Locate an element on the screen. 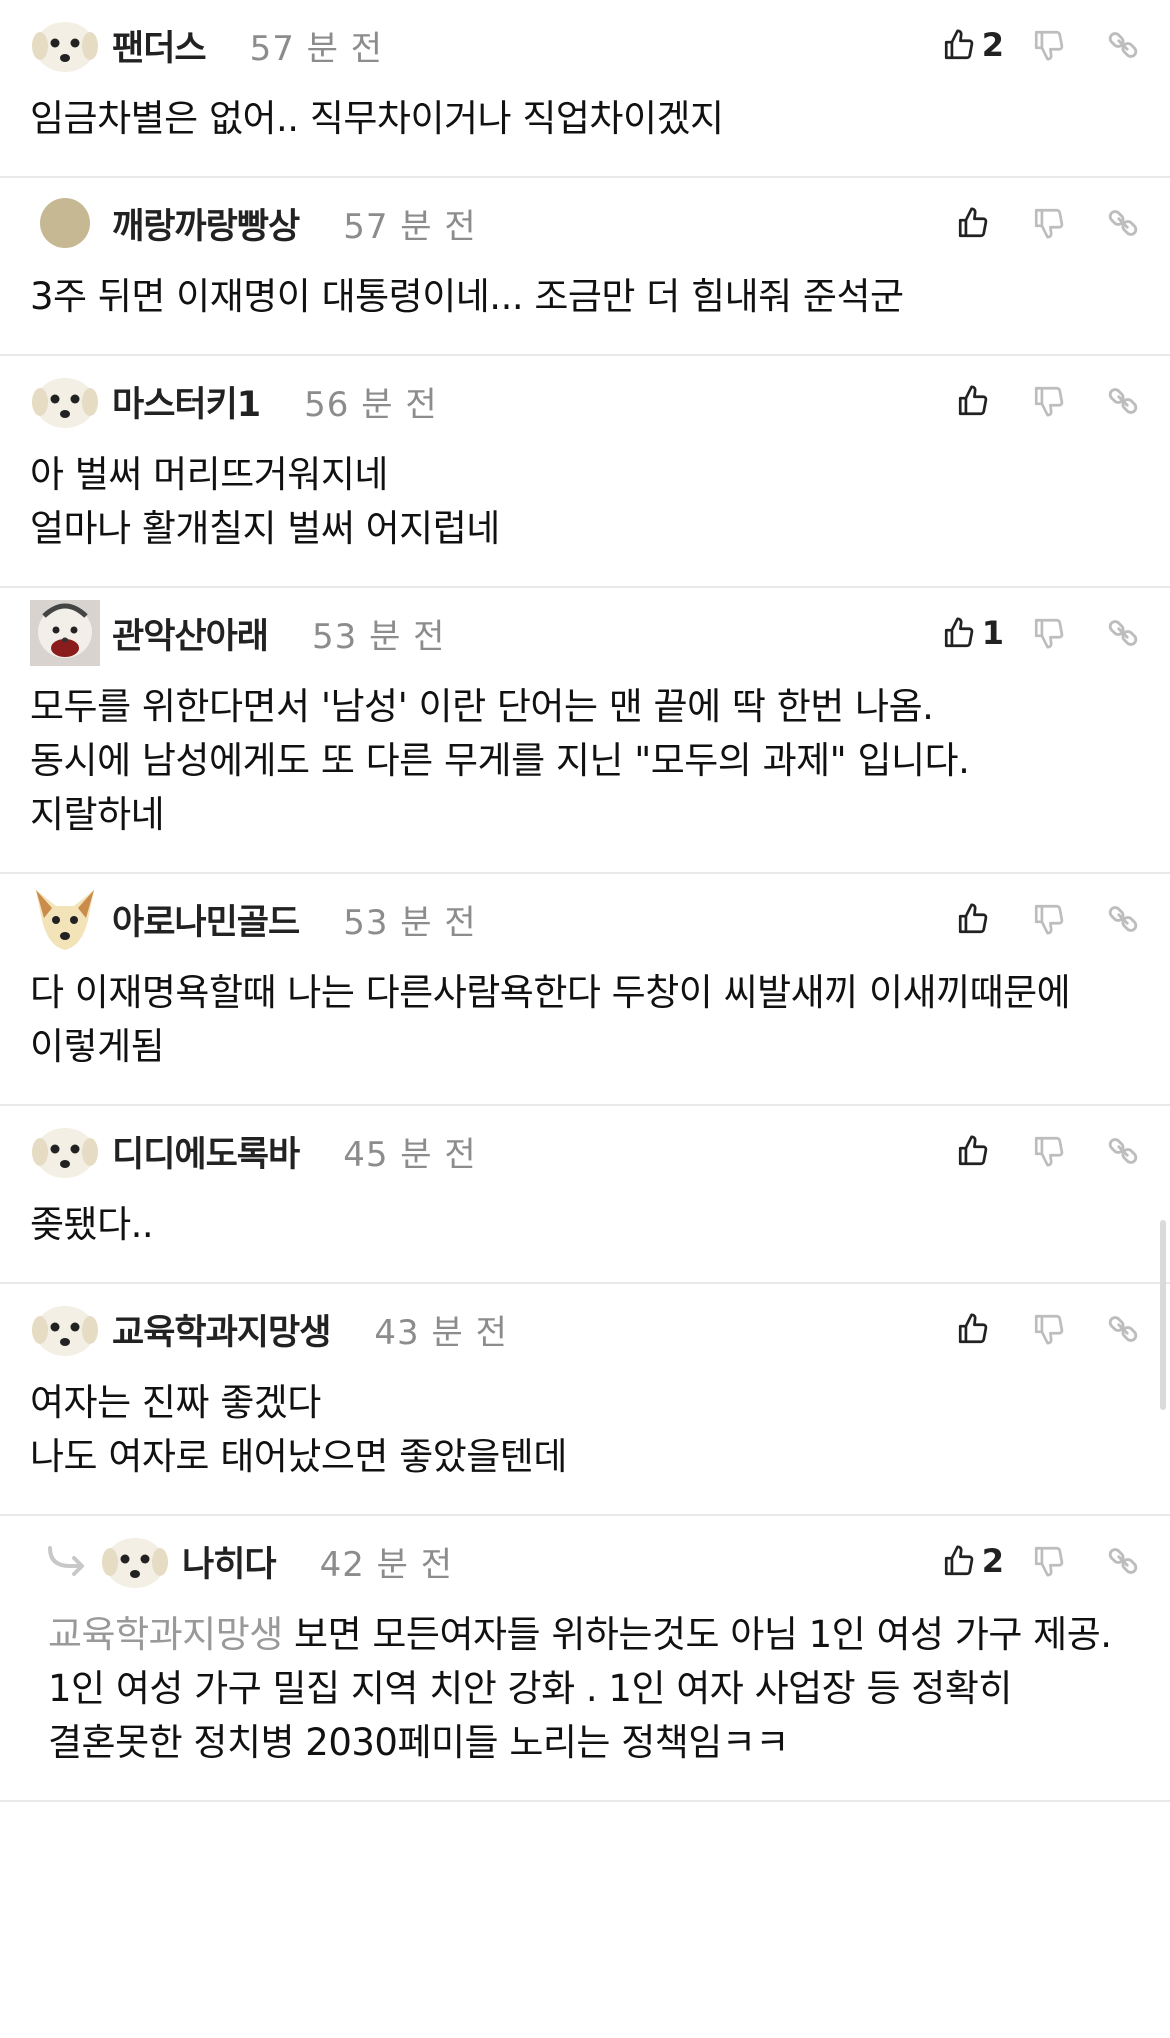  author-name: 교육학과지망생 is located at coordinates (221, 1329).